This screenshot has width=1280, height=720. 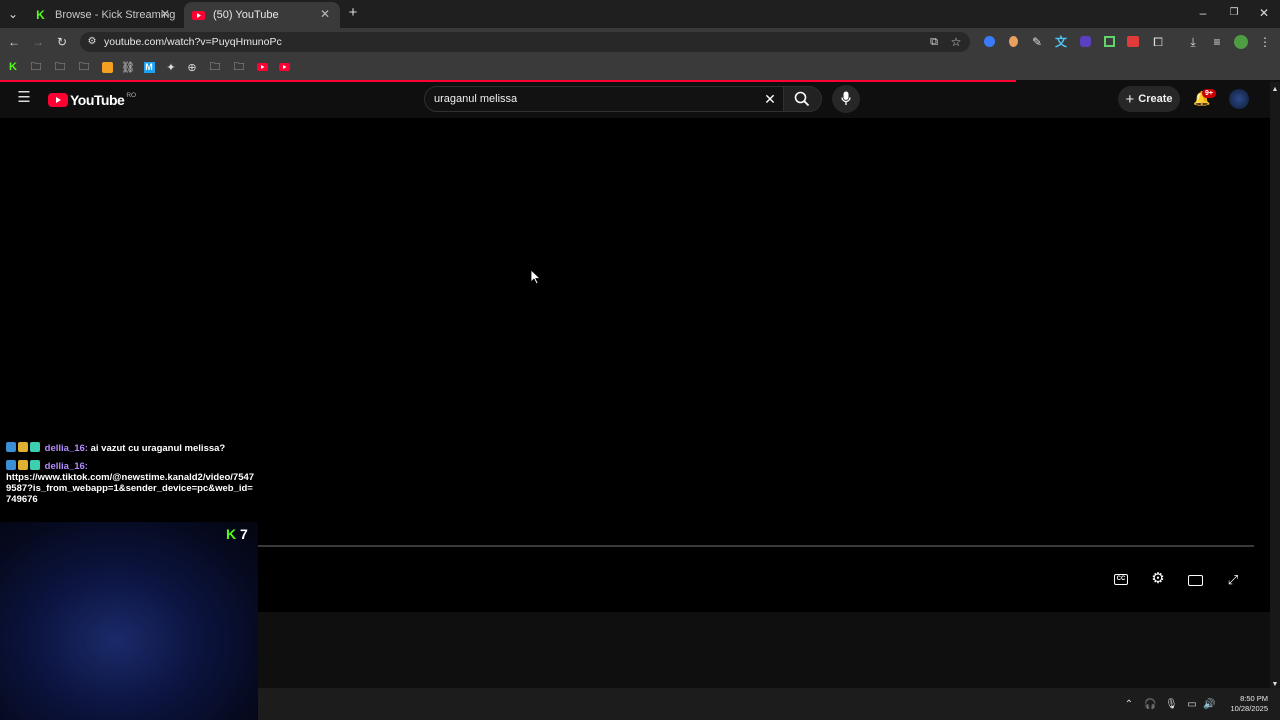 I want to click on screenshot-extension-icon, so click(x=1109, y=41).